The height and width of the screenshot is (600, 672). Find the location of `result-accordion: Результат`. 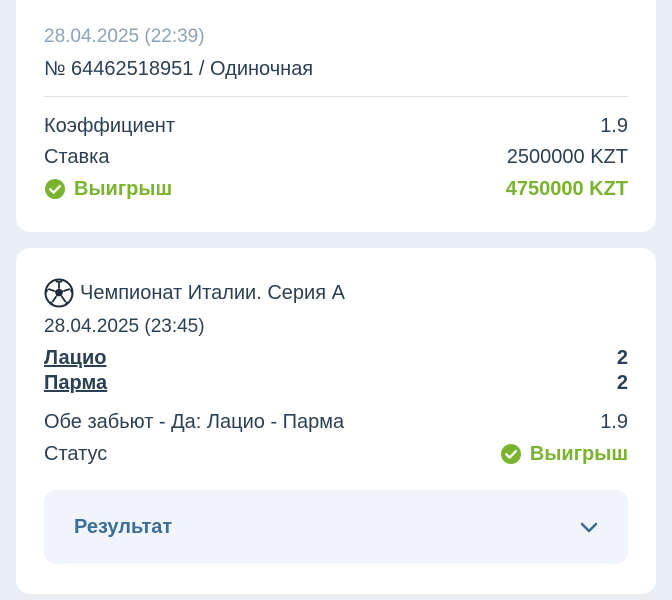

result-accordion: Результат is located at coordinates (336, 527).